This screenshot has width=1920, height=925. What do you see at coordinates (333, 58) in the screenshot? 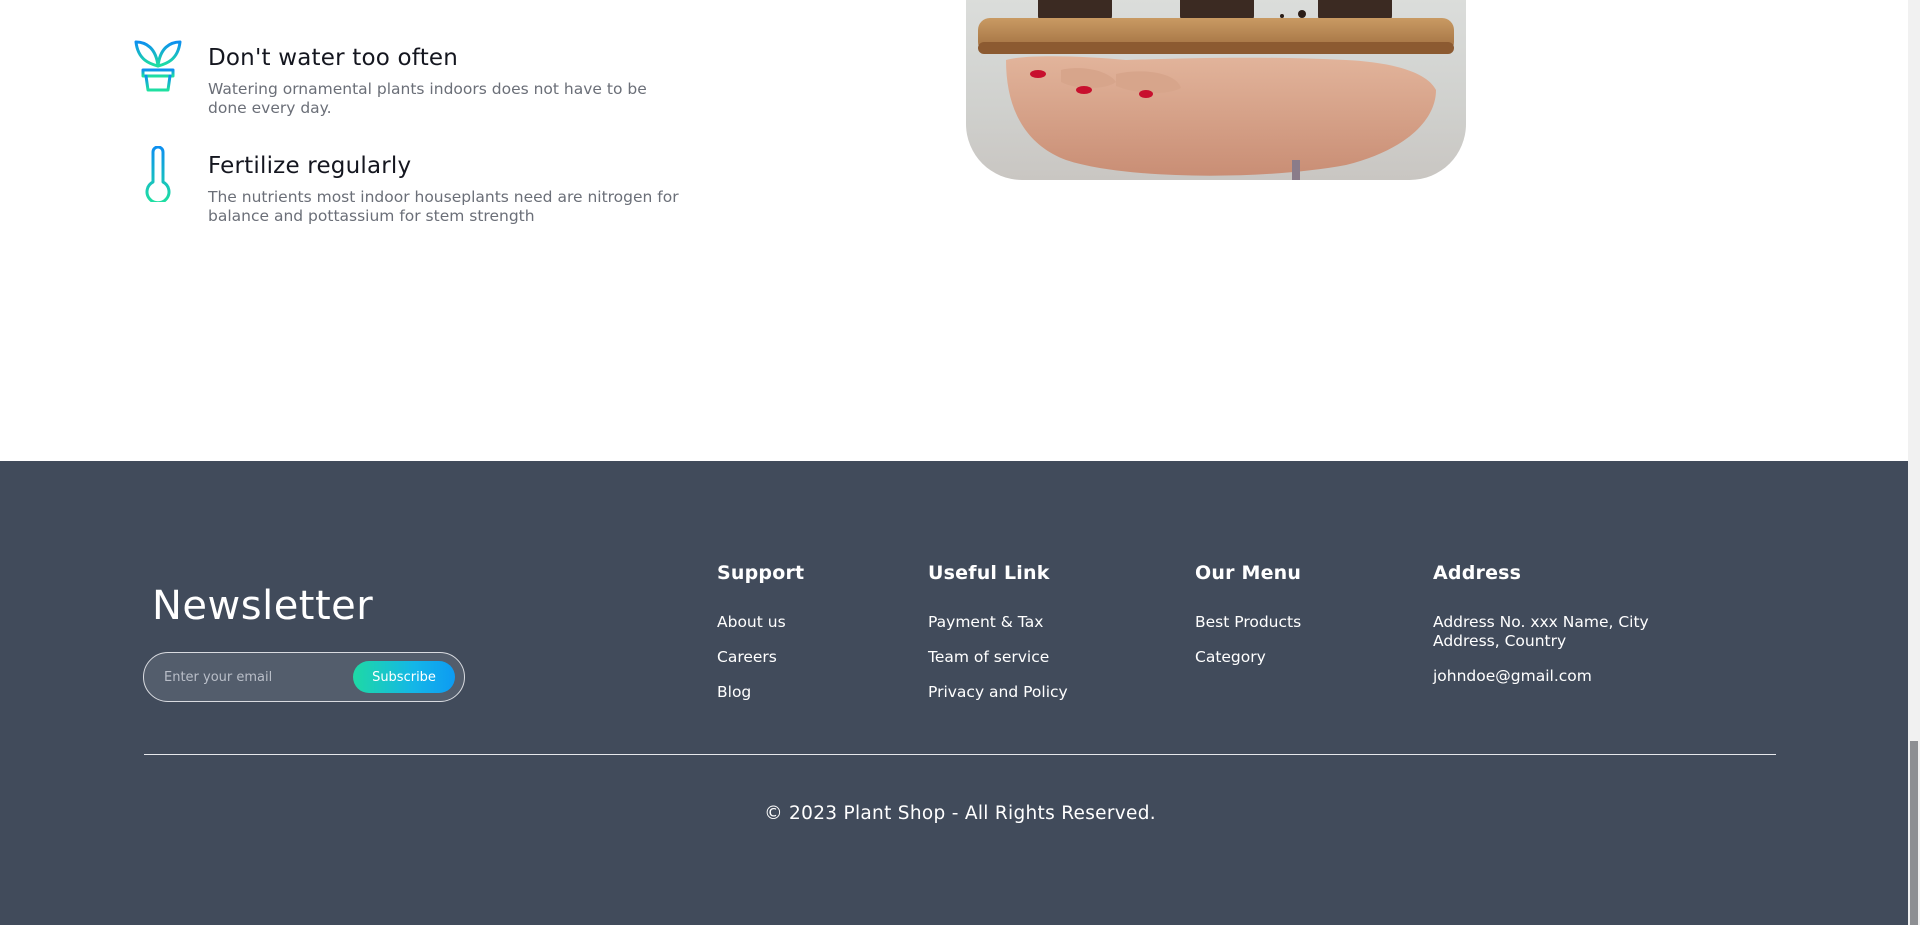
I see `tip-title: Don't water too often` at bounding box center [333, 58].